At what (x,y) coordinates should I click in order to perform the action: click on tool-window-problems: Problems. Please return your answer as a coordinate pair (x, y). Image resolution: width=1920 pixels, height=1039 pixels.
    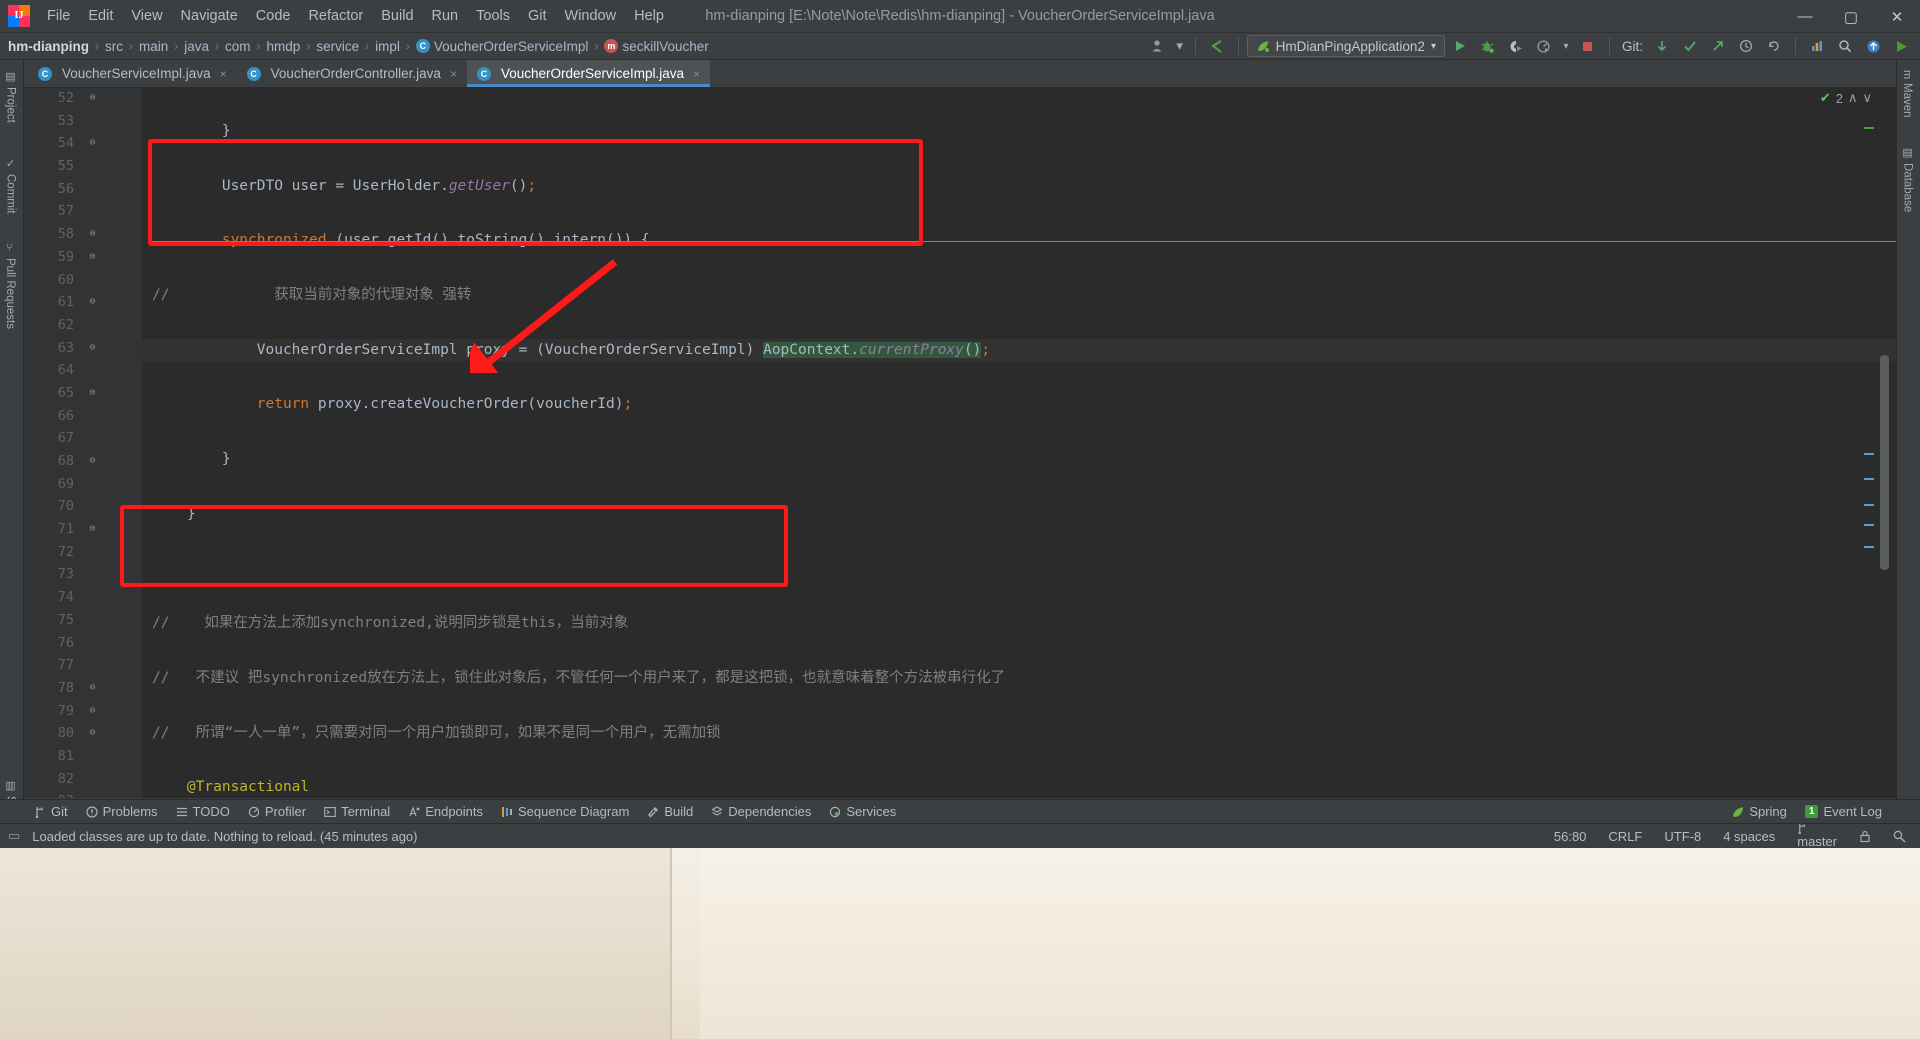
    Looking at the image, I should click on (122, 811).